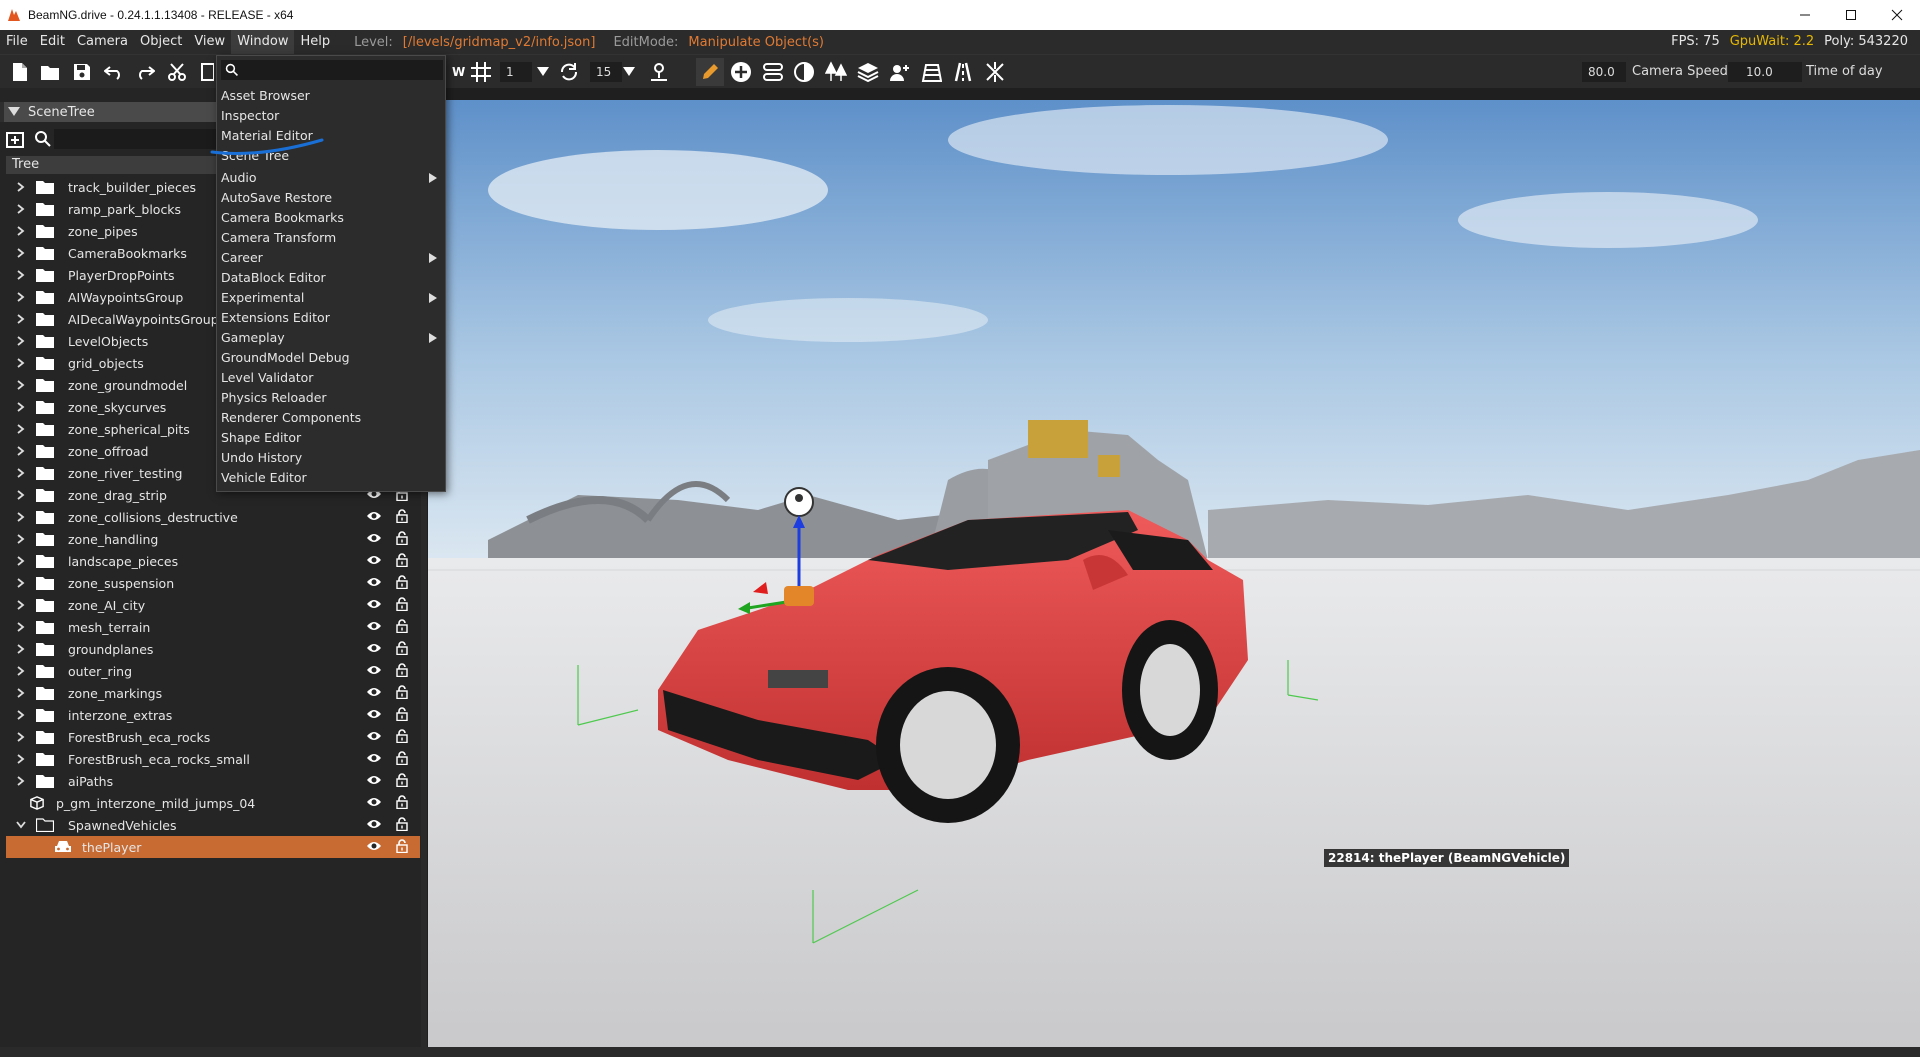 The width and height of the screenshot is (1920, 1057). What do you see at coordinates (659, 72) in the screenshot?
I see `terrain-snap-icon` at bounding box center [659, 72].